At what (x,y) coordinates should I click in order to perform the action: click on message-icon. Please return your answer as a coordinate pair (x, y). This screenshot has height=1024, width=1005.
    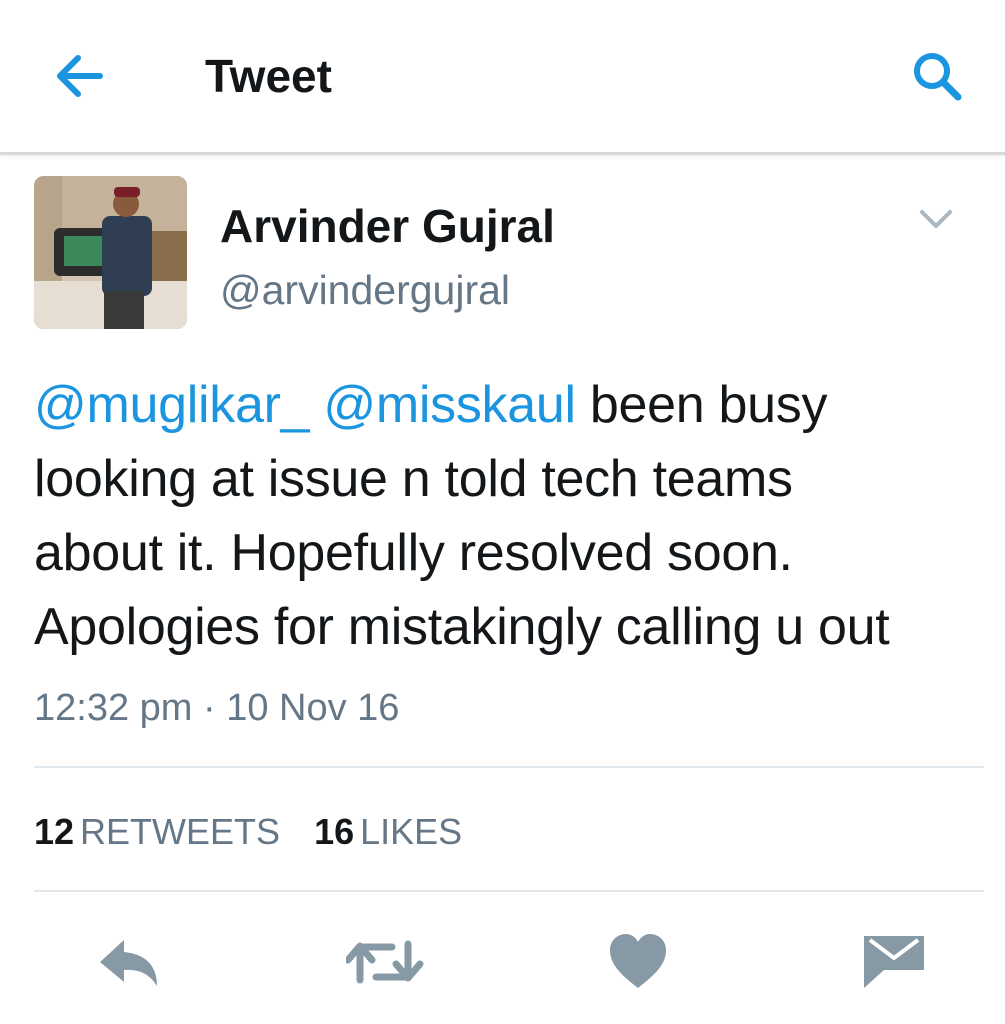
    Looking at the image, I should click on (894, 962).